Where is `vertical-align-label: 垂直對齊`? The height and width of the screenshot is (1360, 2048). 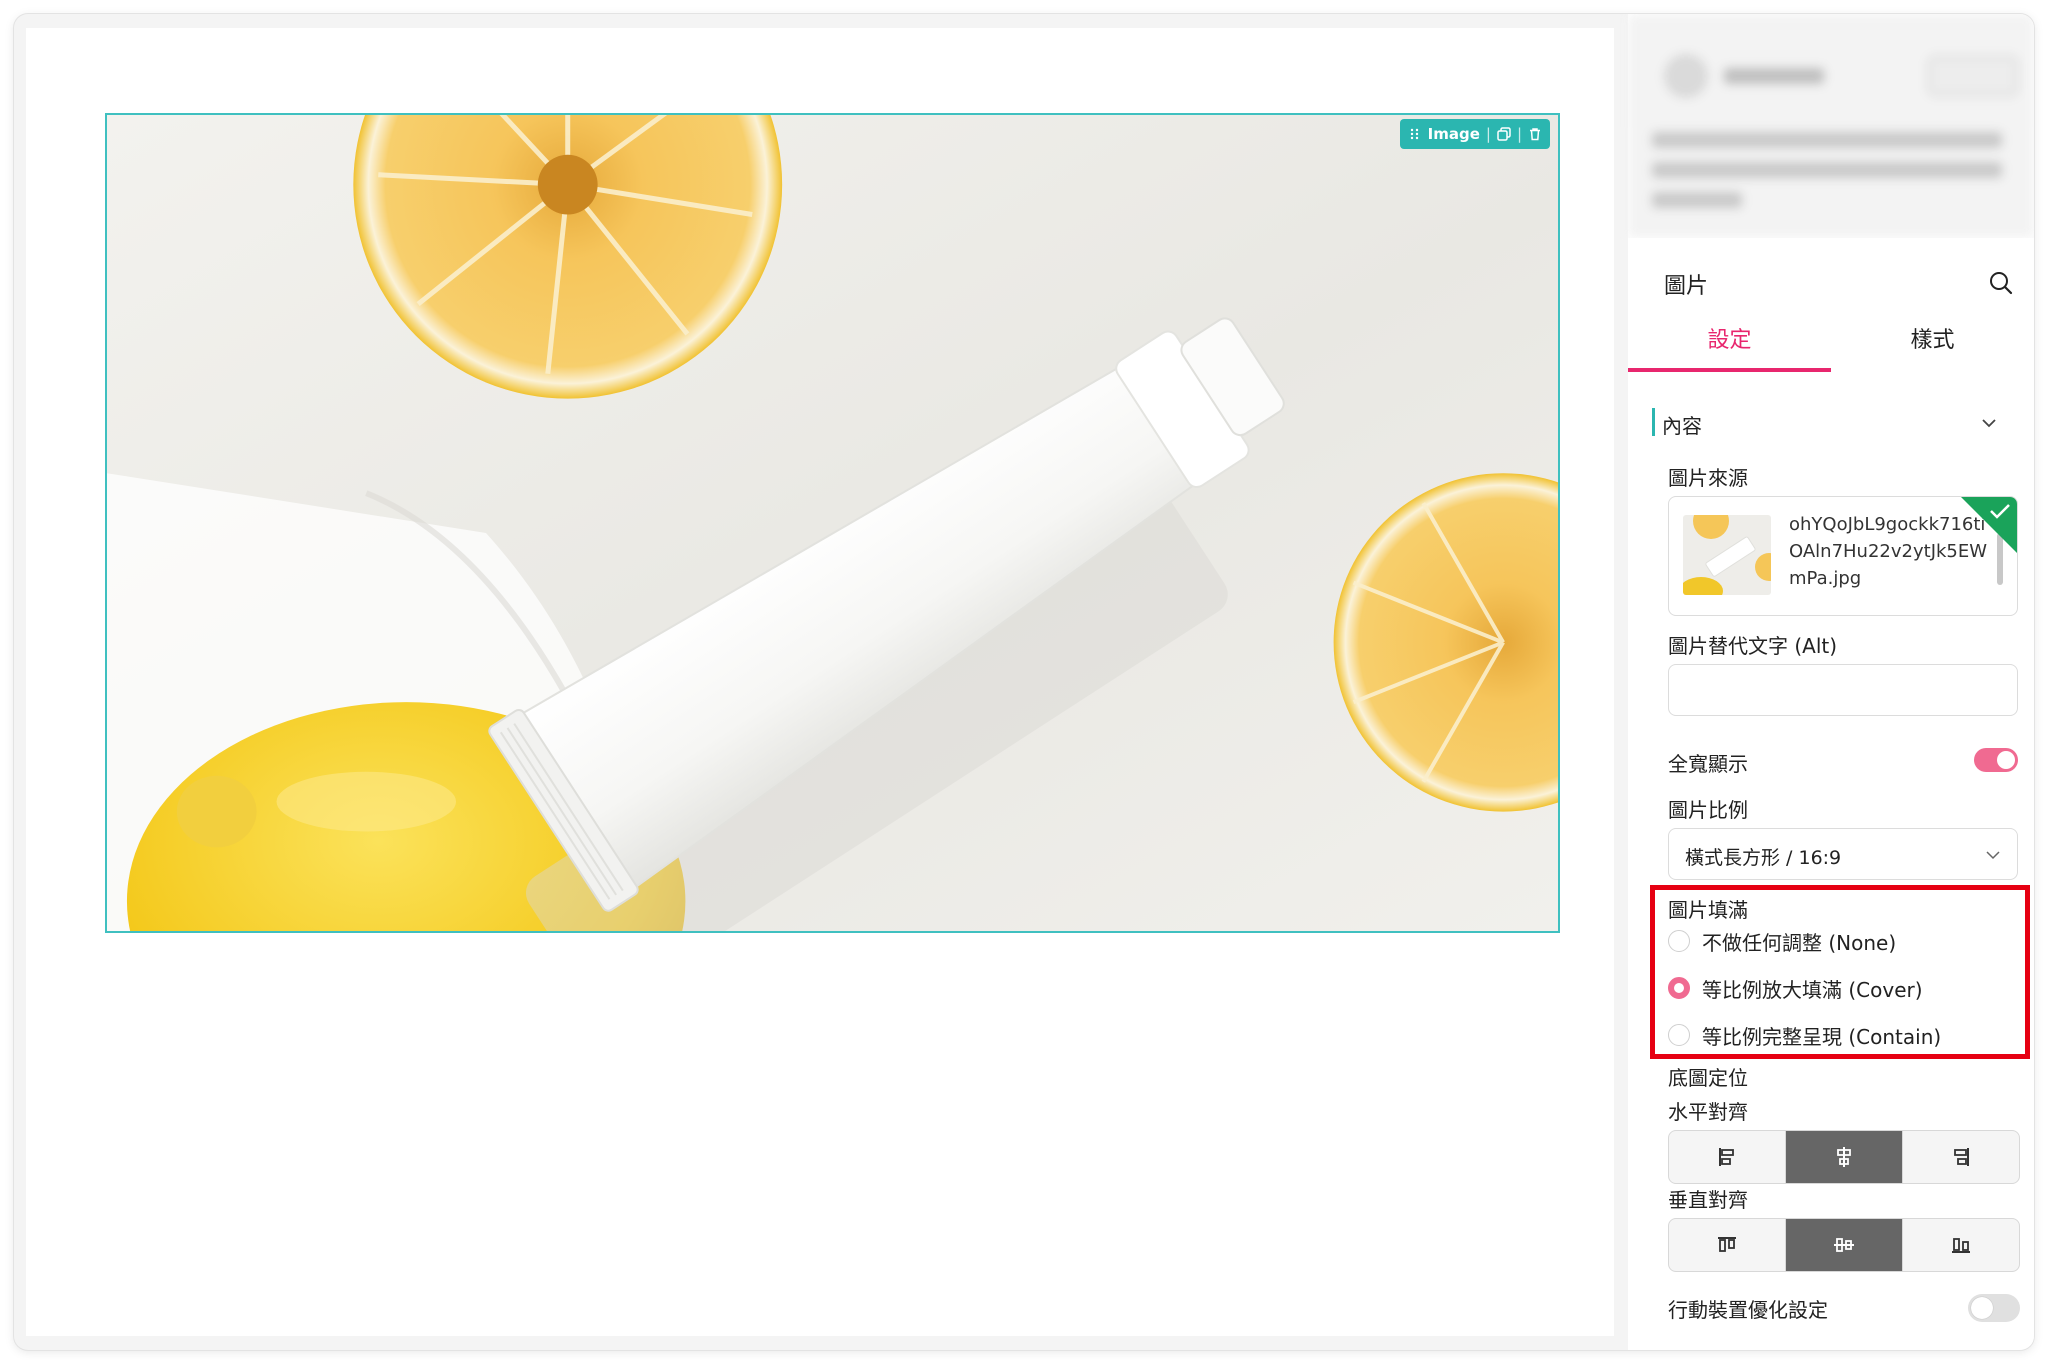
vertical-align-label: 垂直對齊 is located at coordinates (1708, 1200).